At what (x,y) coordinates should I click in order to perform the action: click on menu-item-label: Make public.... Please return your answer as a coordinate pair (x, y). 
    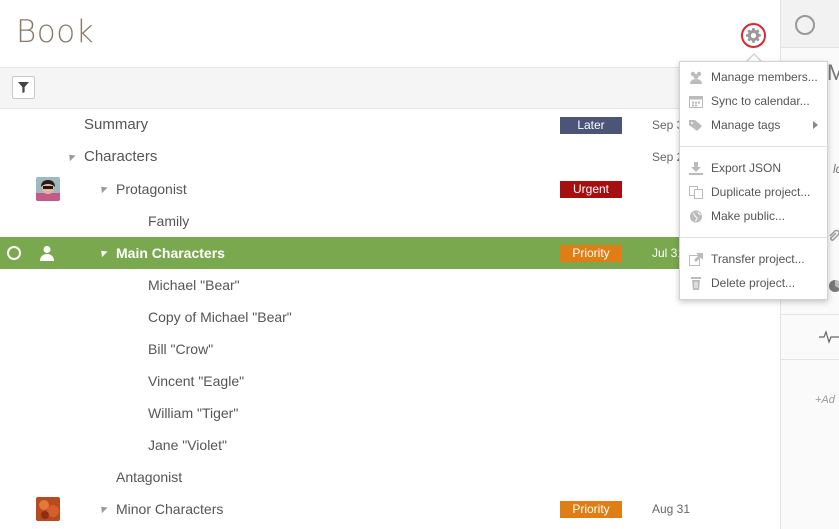
    Looking at the image, I should click on (748, 216).